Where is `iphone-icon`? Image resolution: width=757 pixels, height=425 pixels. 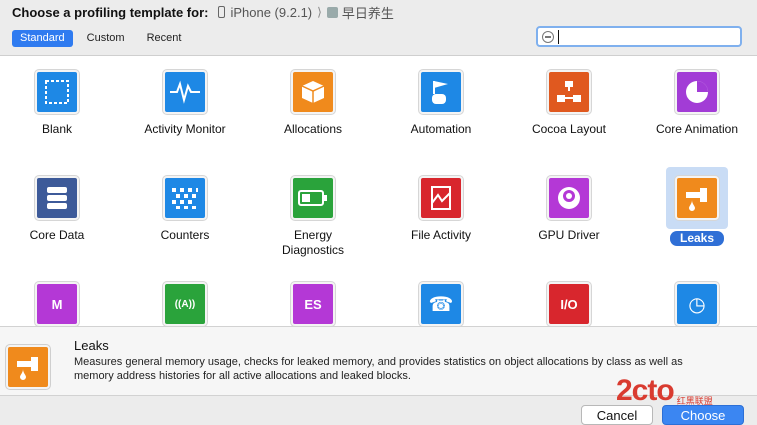 iphone-icon is located at coordinates (222, 12).